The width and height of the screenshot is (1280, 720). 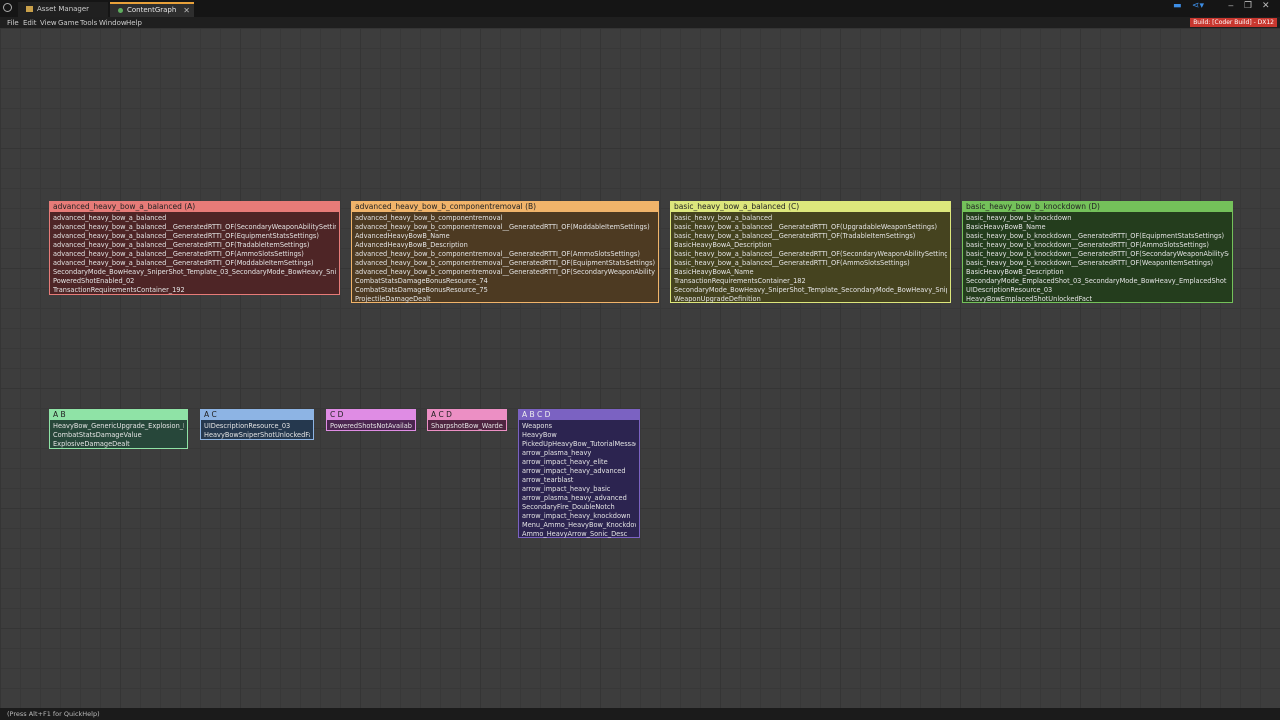 I want to click on node-entry: arrow_plasma_heavy_advanced, so click(x=579, y=498).